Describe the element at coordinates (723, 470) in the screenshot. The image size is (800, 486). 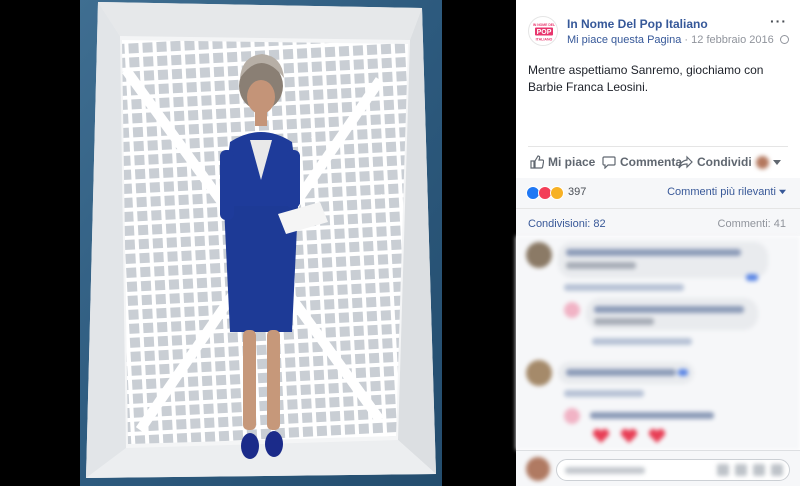
I see `emoji-icon` at that location.